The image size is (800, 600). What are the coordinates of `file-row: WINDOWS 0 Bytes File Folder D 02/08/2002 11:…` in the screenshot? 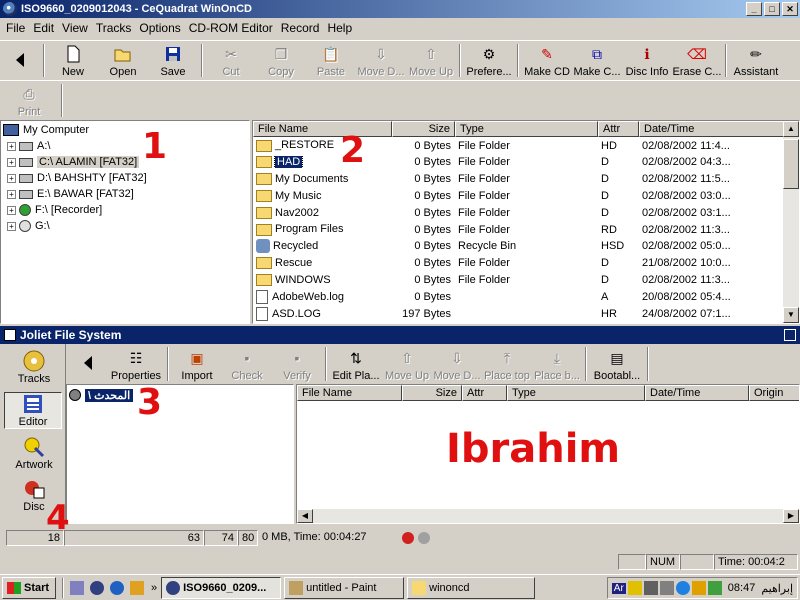 It's located at (519, 279).